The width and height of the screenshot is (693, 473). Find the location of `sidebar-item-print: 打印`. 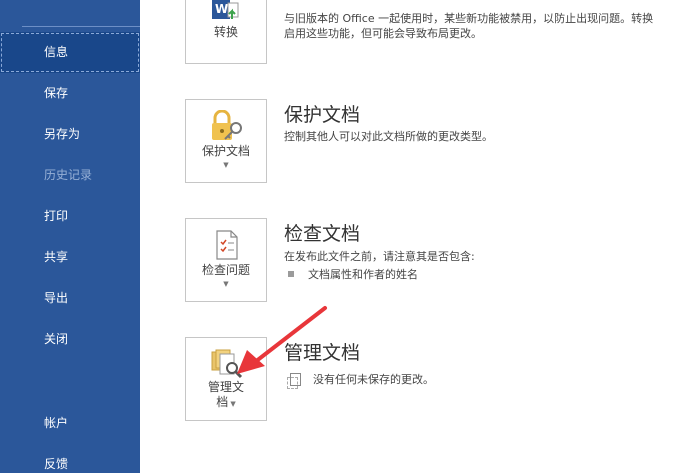

sidebar-item-print: 打印 is located at coordinates (70, 216).